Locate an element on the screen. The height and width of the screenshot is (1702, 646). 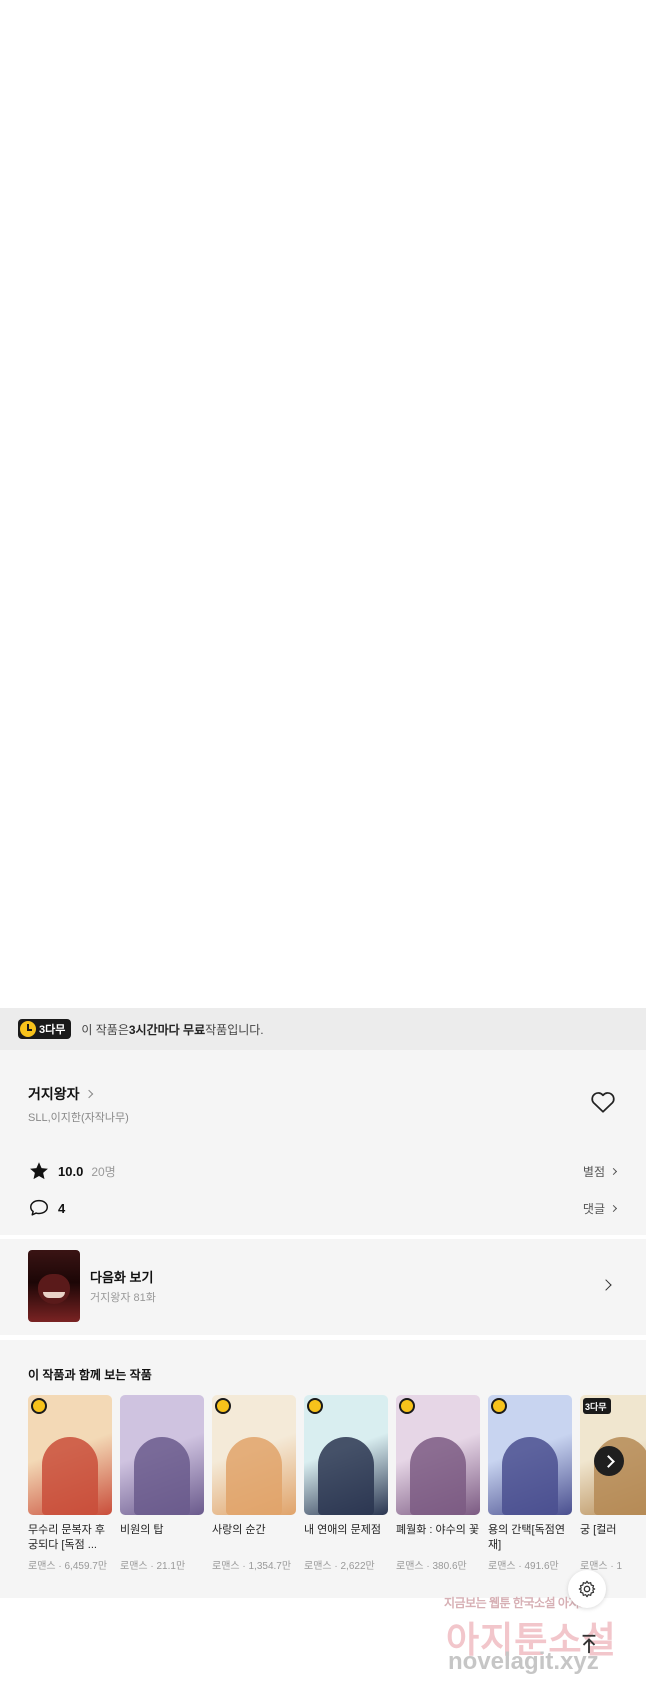
settings-button is located at coordinates (587, 1589).